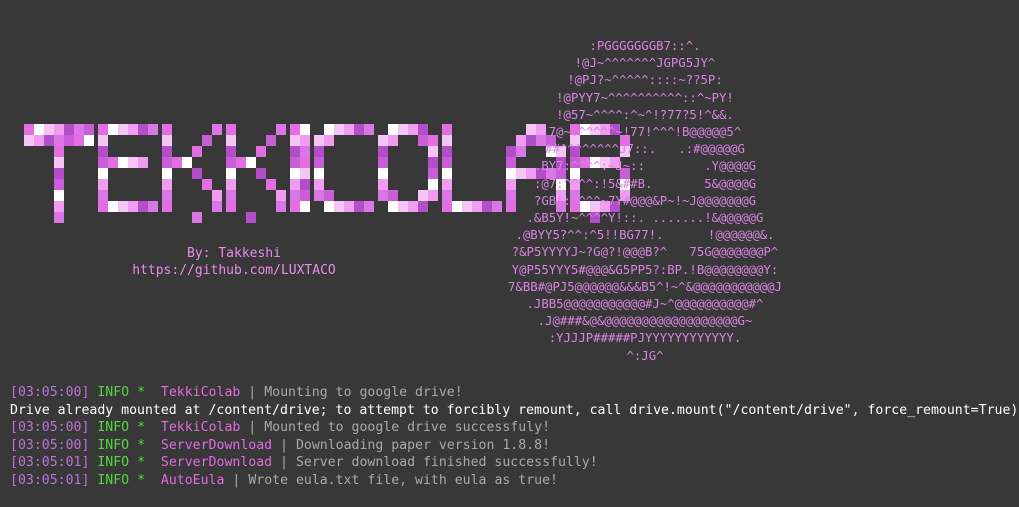 This screenshot has width=1019, height=507. I want to click on ascii-art-line: ?&P5YYYYJ~?G@?!@@@B?^ 75G@@@@@@@P^, so click(645, 252).